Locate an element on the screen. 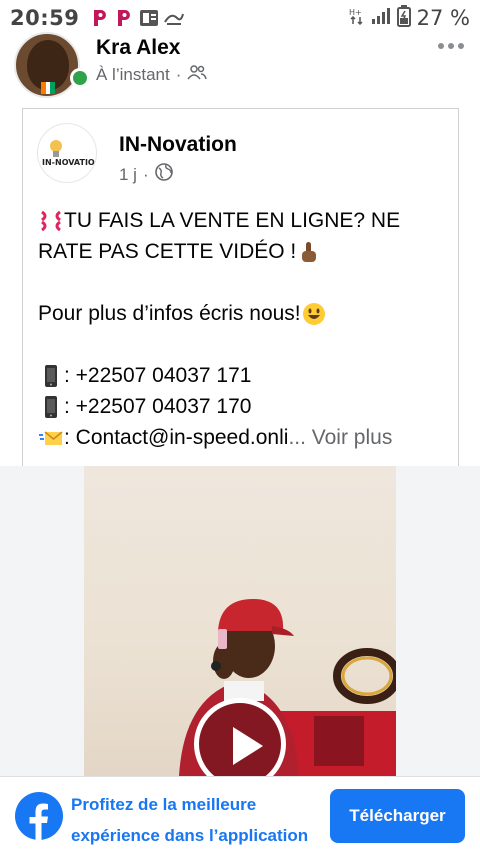 The width and height of the screenshot is (480, 854). text-line-1: TU FAIS LA VENTE EN LIGNE? NE is located at coordinates (232, 220).